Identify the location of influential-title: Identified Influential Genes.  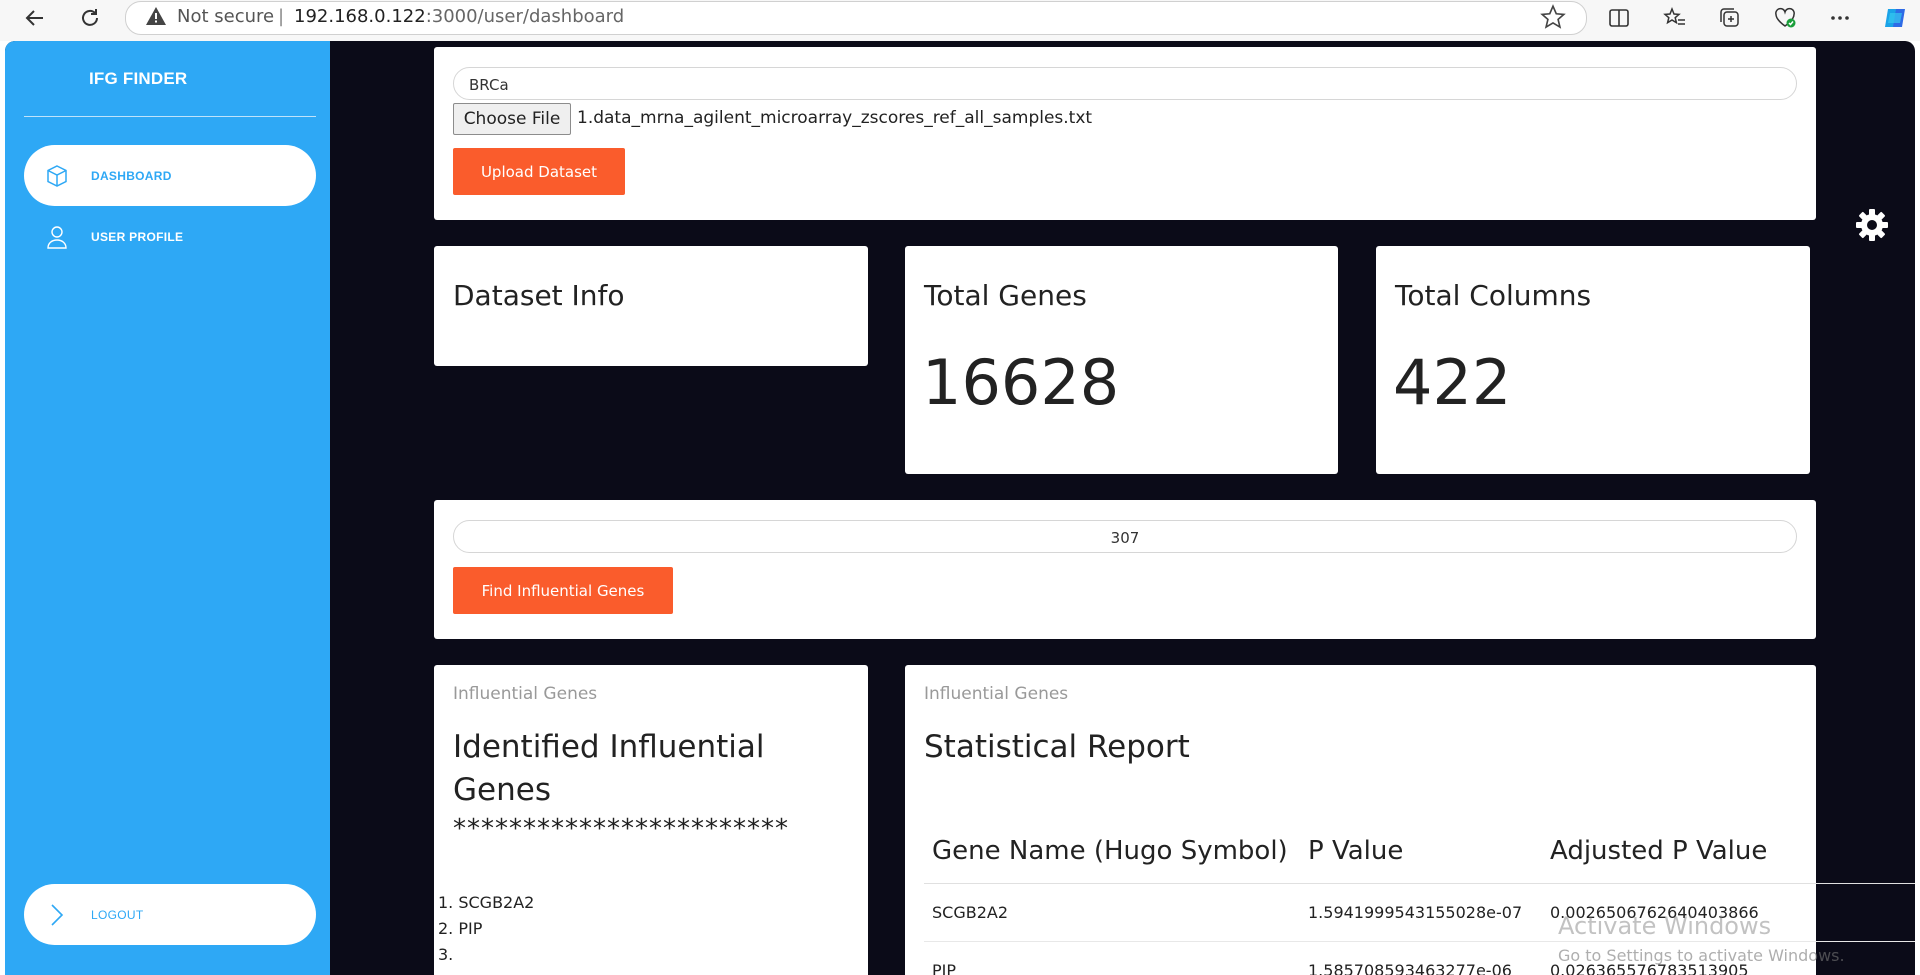
(609, 769).